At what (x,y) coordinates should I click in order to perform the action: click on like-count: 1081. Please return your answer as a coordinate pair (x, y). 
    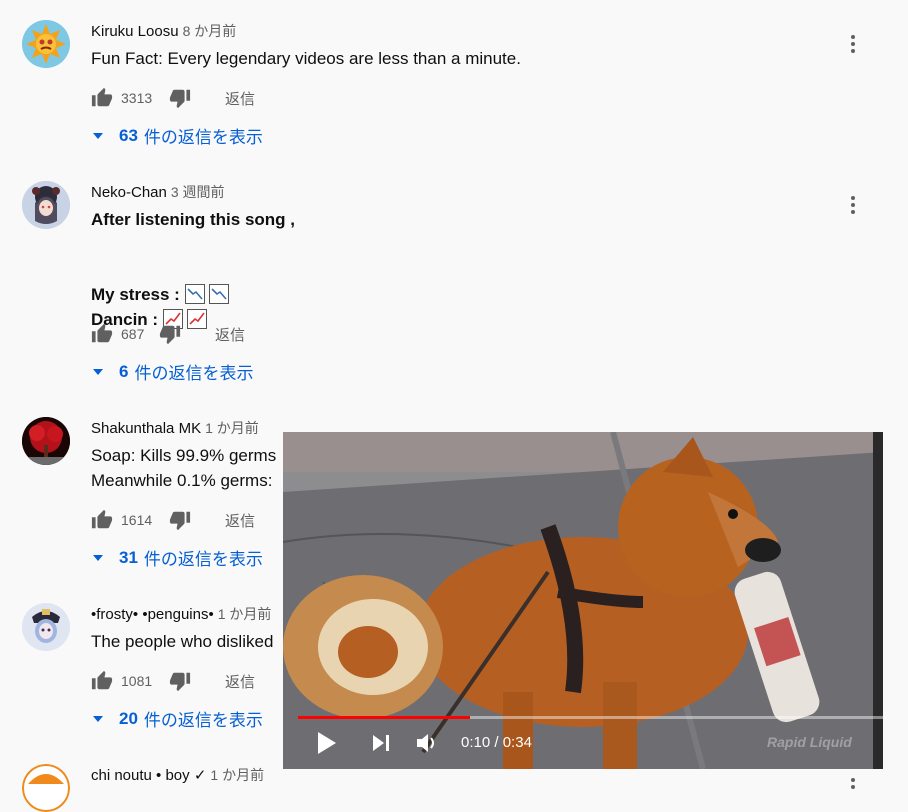
    Looking at the image, I should click on (137, 681).